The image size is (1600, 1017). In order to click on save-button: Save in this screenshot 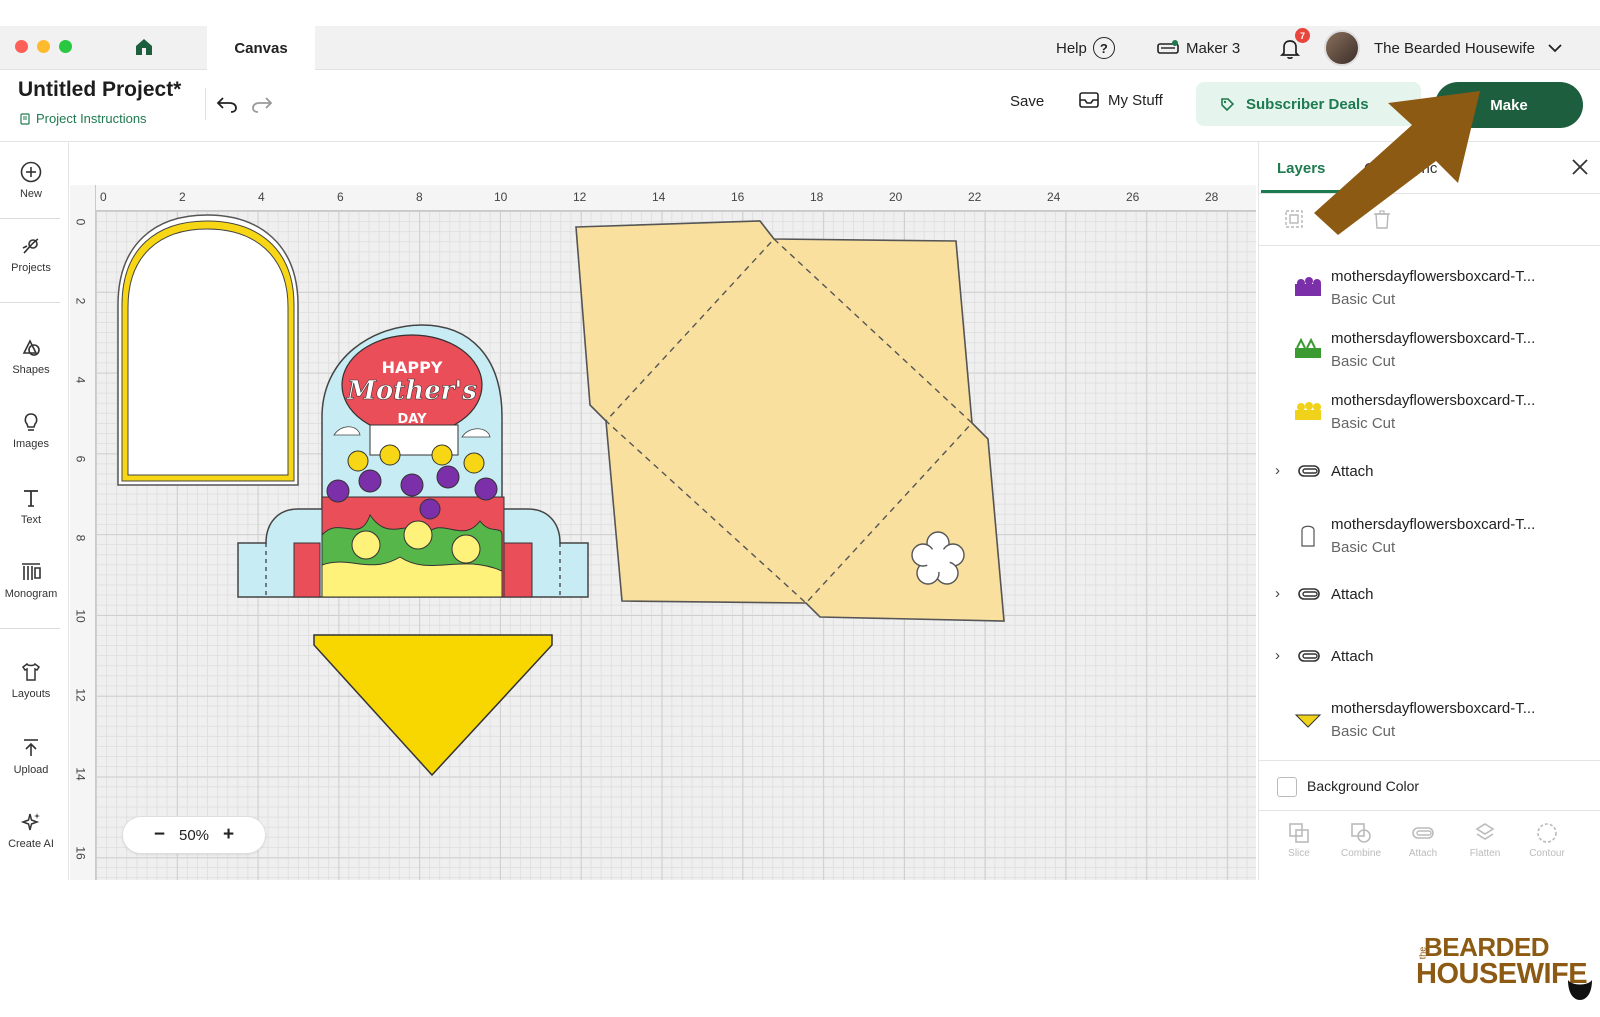, I will do `click(1027, 101)`.